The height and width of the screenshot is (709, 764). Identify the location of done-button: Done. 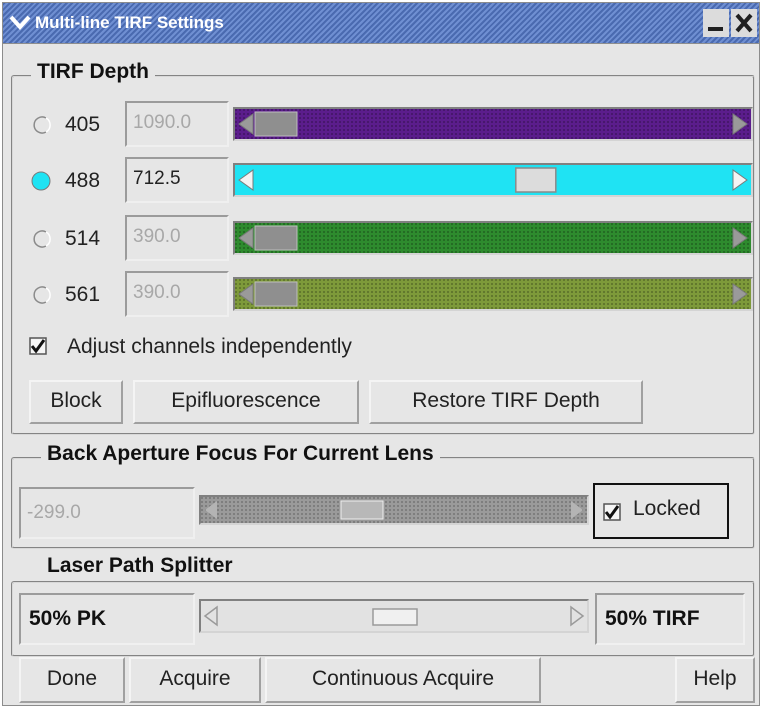
(72, 680).